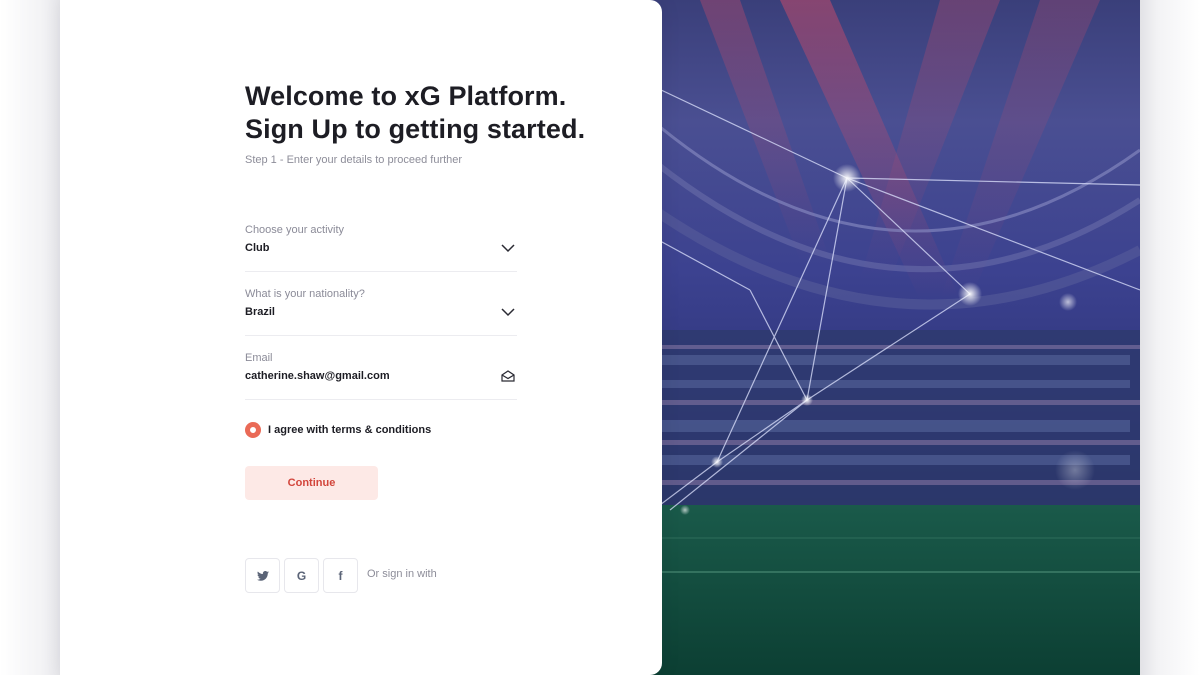 This screenshot has width=1200, height=675. I want to click on continue-button: Continue, so click(311, 483).